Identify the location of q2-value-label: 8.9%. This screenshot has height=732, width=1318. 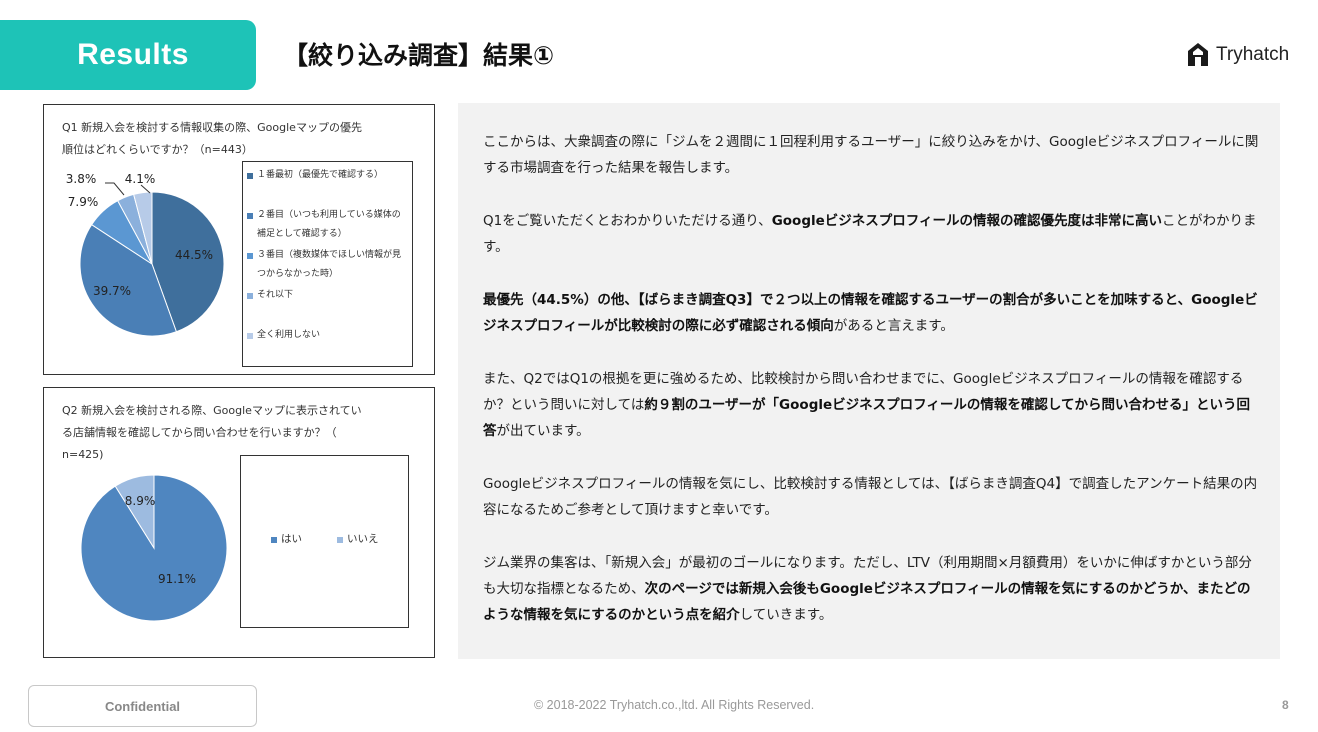
(140, 501).